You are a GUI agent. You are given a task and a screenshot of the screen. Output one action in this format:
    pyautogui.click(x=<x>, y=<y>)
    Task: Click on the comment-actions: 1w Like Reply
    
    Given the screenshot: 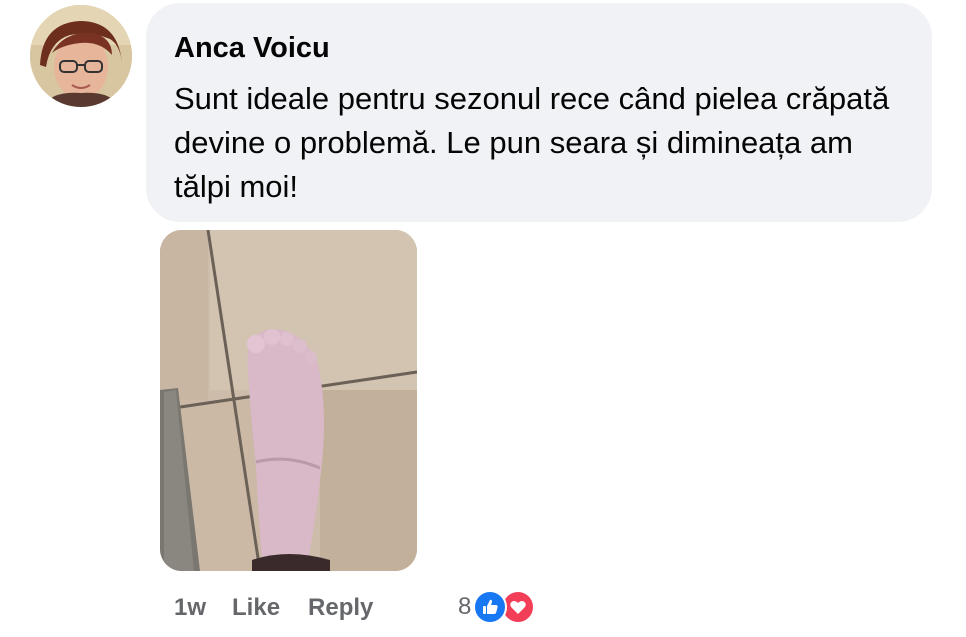 What is the action you would take?
    pyautogui.click(x=273, y=608)
    